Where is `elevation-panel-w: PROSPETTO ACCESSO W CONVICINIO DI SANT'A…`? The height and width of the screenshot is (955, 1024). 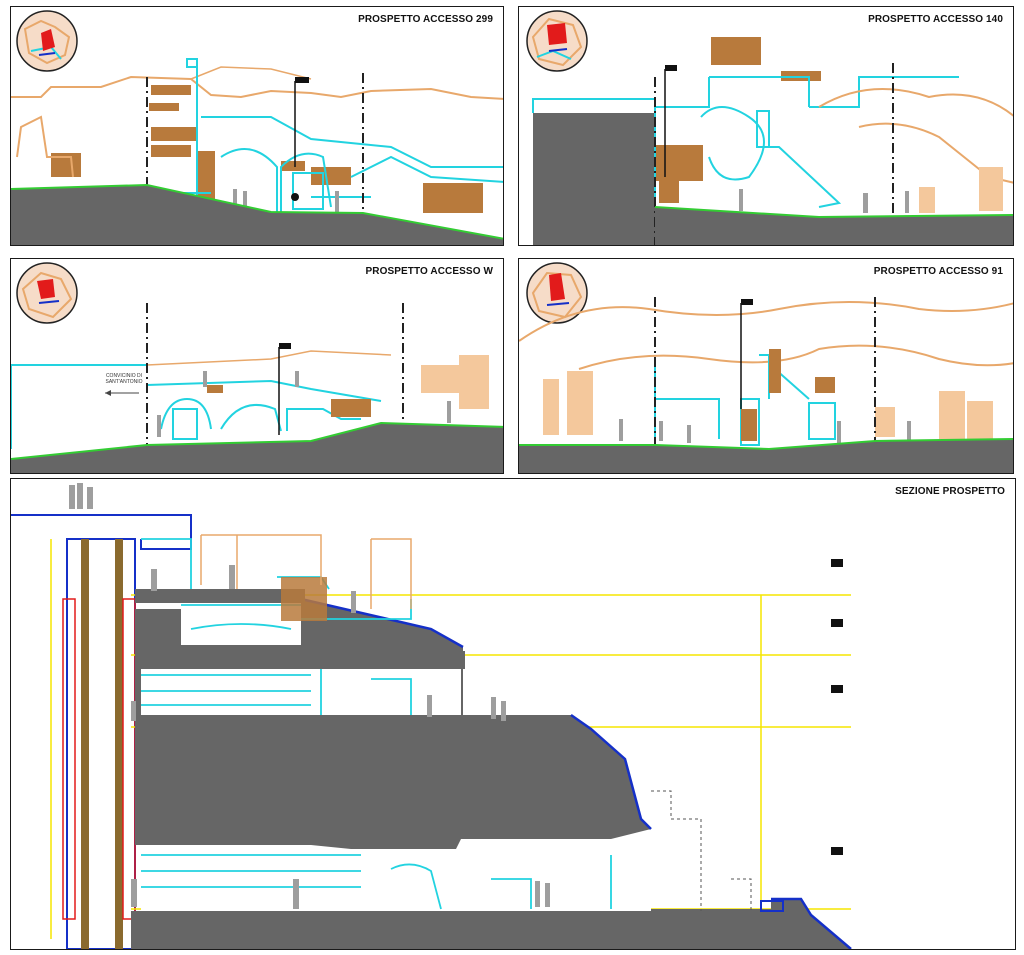
elevation-panel-w: PROSPETTO ACCESSO W CONVICINIO DI SANT'A… is located at coordinates (257, 366).